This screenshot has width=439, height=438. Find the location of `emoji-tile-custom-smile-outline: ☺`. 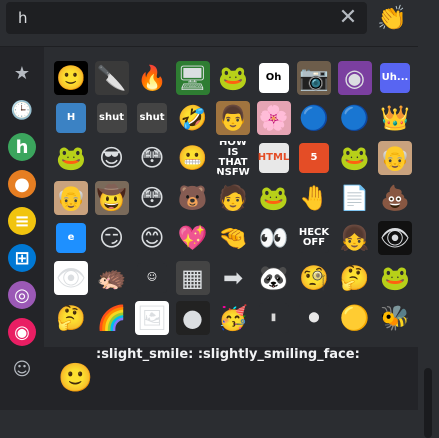

emoji-tile-custom-smile-outline: ☺ is located at coordinates (152, 278).